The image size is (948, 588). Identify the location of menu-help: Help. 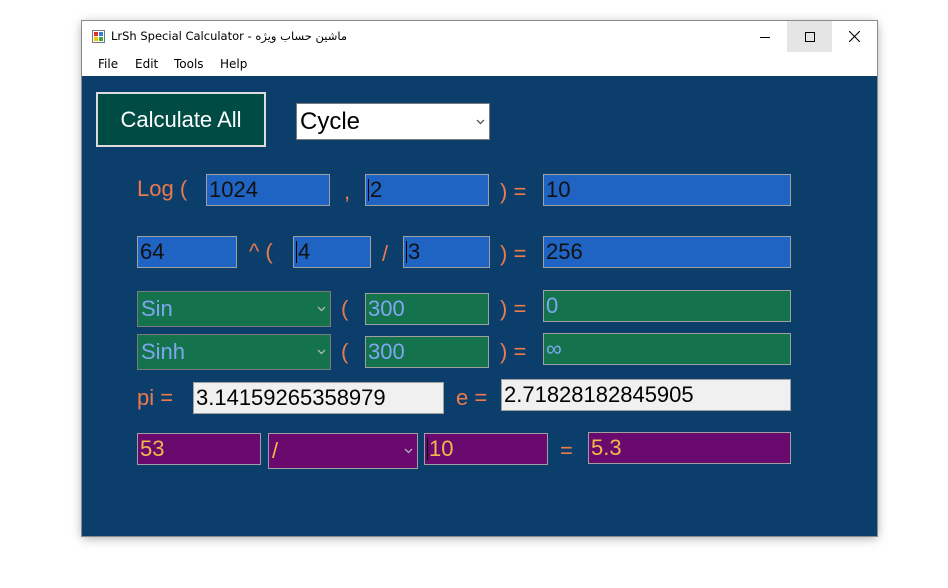
(233, 64).